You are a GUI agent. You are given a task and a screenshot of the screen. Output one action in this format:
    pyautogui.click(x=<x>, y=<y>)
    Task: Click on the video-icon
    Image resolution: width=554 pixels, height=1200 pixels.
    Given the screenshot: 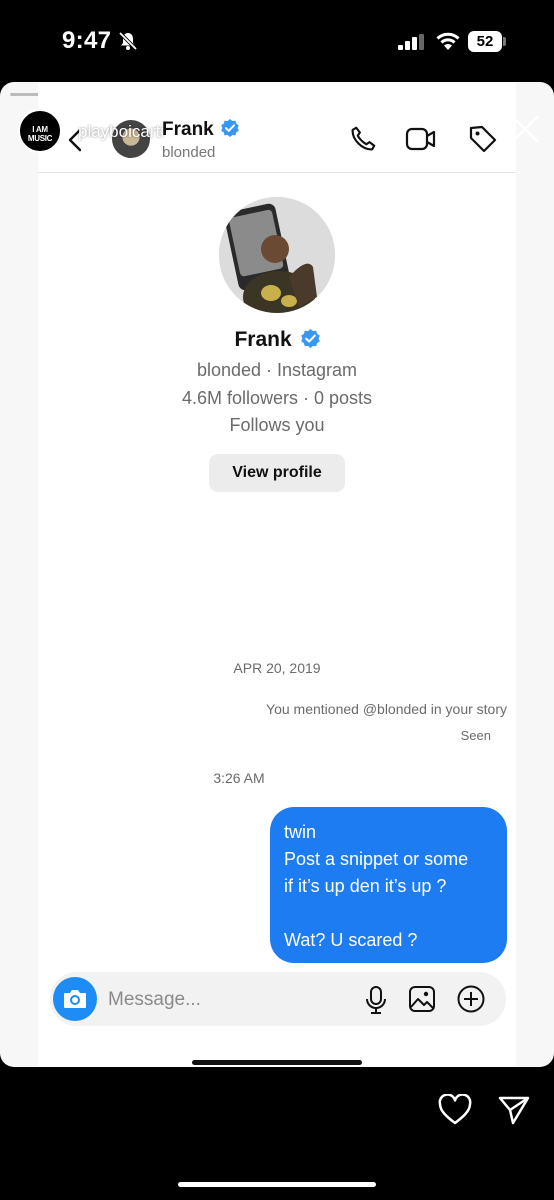 What is the action you would take?
    pyautogui.click(x=421, y=139)
    